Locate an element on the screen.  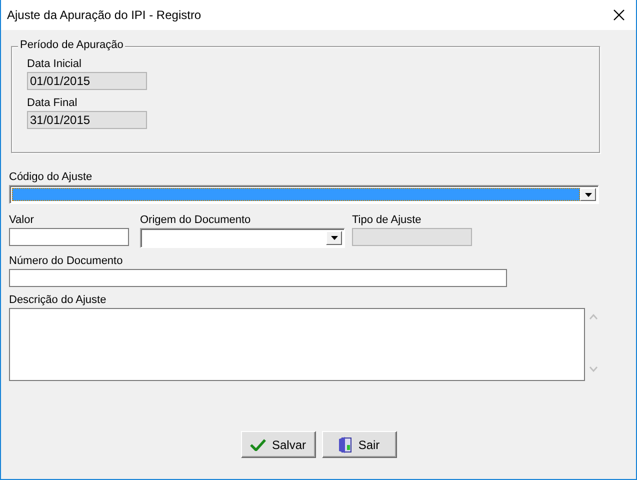
close-icon is located at coordinates (619, 15).